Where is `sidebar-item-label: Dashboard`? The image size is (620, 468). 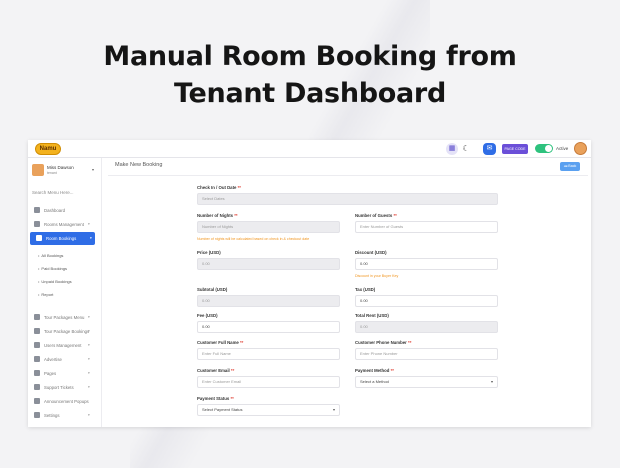
sidebar-item-label: Dashboard is located at coordinates (55, 210).